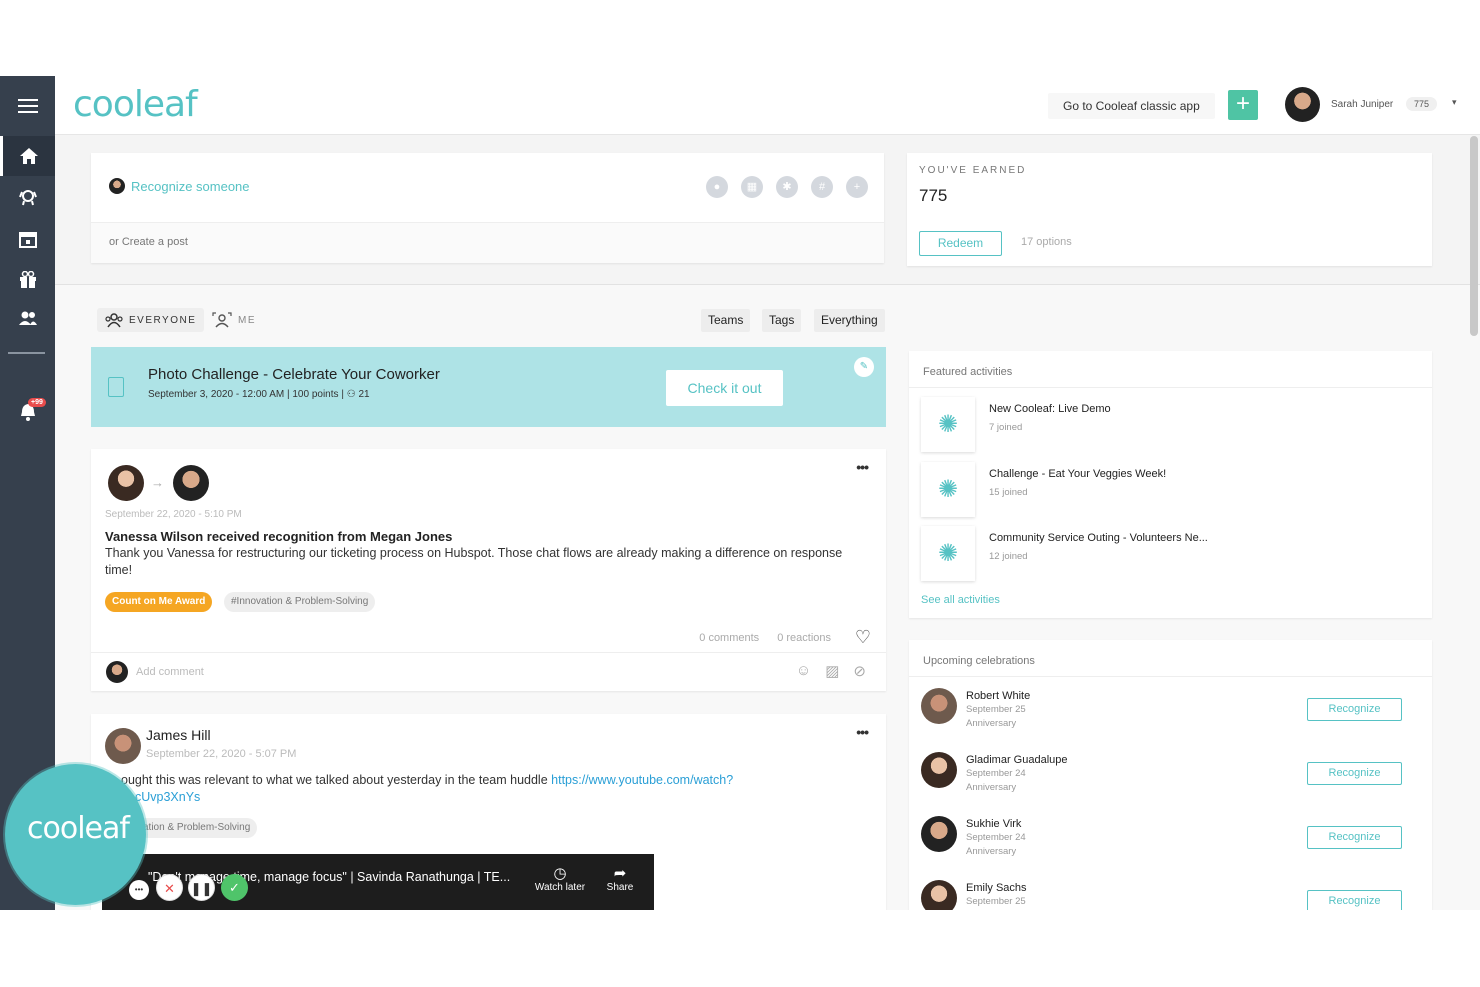 Image resolution: width=1480 pixels, height=987 pixels. What do you see at coordinates (960, 243) in the screenshot?
I see `redeem-button: Redeem` at bounding box center [960, 243].